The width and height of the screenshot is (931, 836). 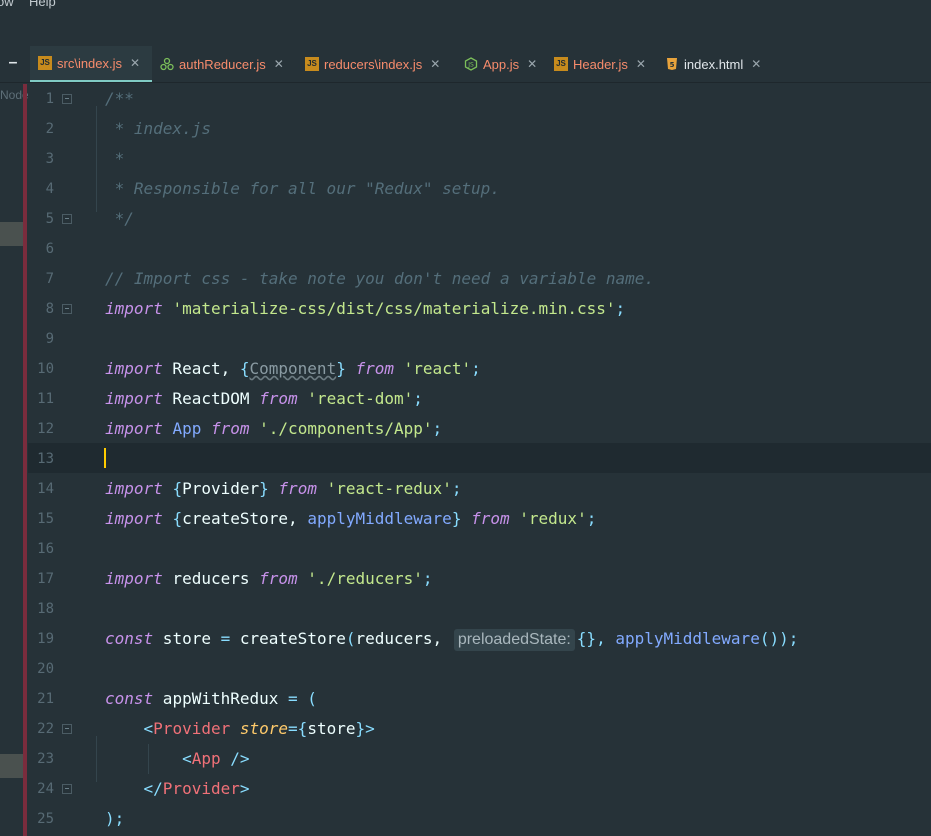 What do you see at coordinates (514, 639) in the screenshot?
I see `parameter-hint: preloadedState:` at bounding box center [514, 639].